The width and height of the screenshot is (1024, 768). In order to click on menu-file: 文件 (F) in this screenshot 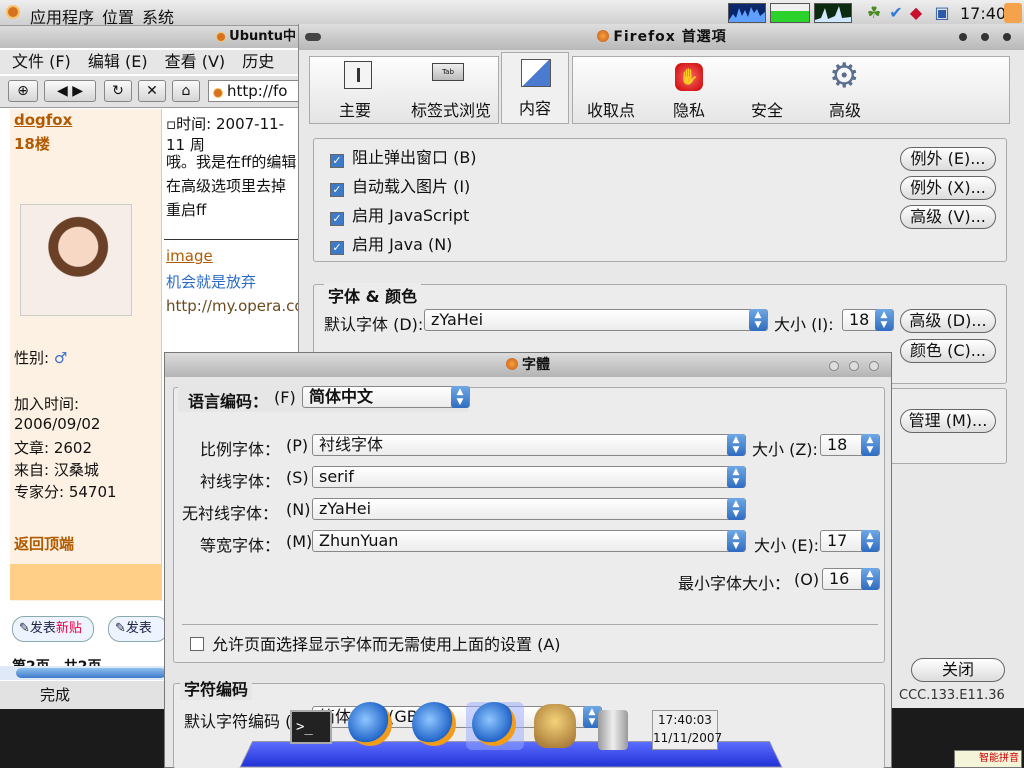, I will do `click(41, 61)`.